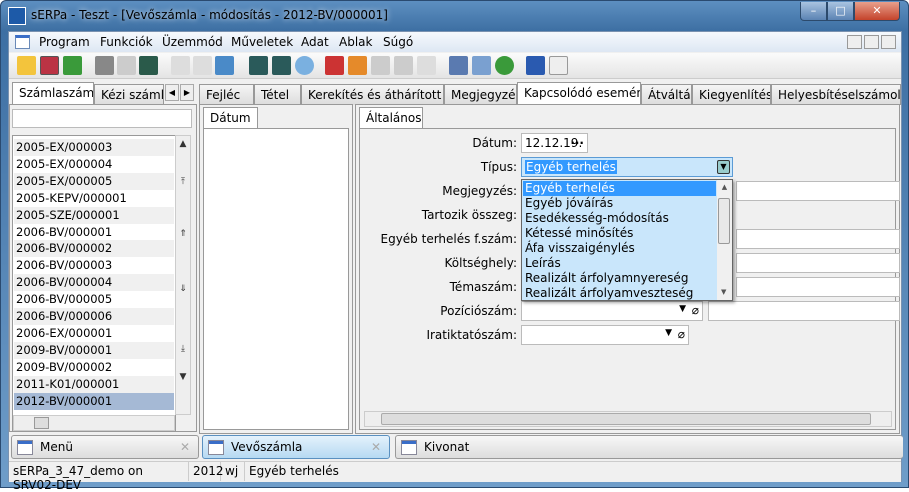  Describe the element at coordinates (230, 117) in the screenshot. I see `tab-datum: Dátum` at that location.